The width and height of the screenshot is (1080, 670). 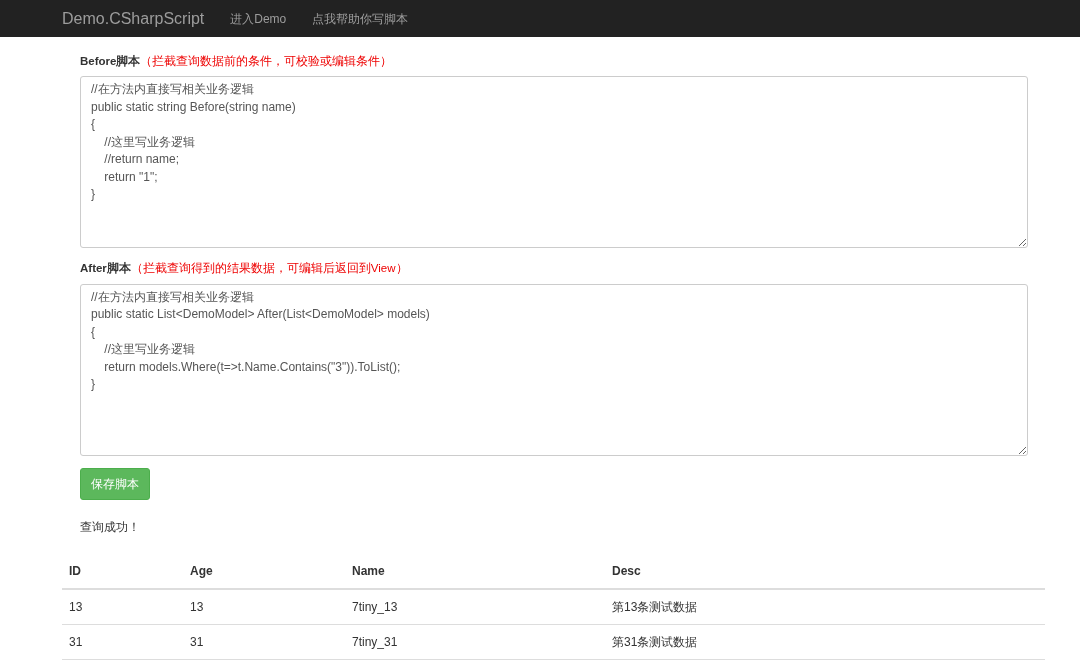 What do you see at coordinates (825, 641) in the screenshot?
I see `table-cell: 第31条测试数据` at bounding box center [825, 641].